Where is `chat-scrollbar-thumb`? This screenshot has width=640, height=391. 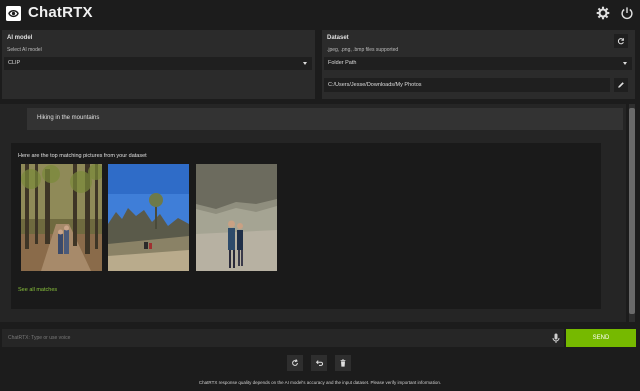
chat-scrollbar-thumb is located at coordinates (632, 211).